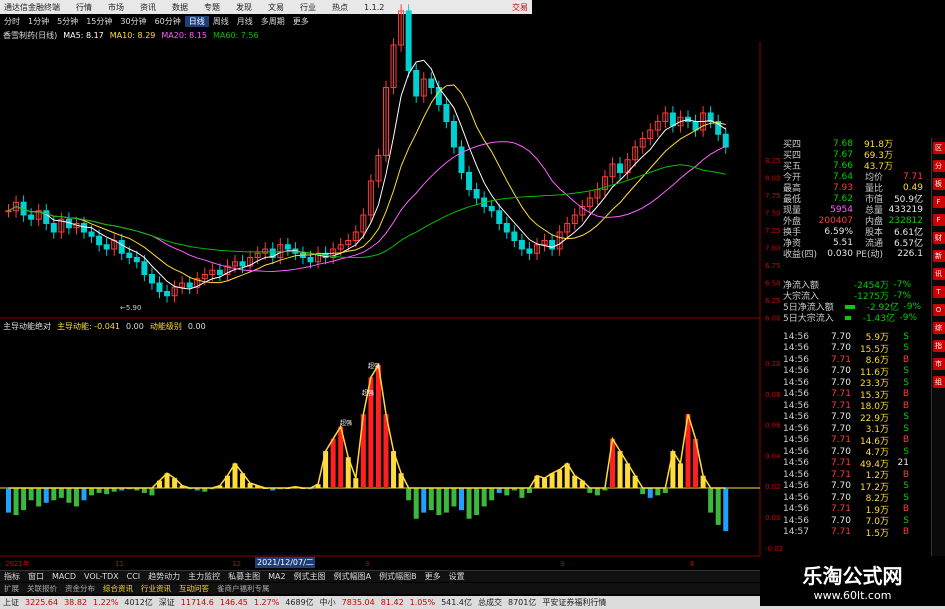 This screenshot has width=945, height=609. I want to click on extension-tab: 互动问答, so click(194, 588).